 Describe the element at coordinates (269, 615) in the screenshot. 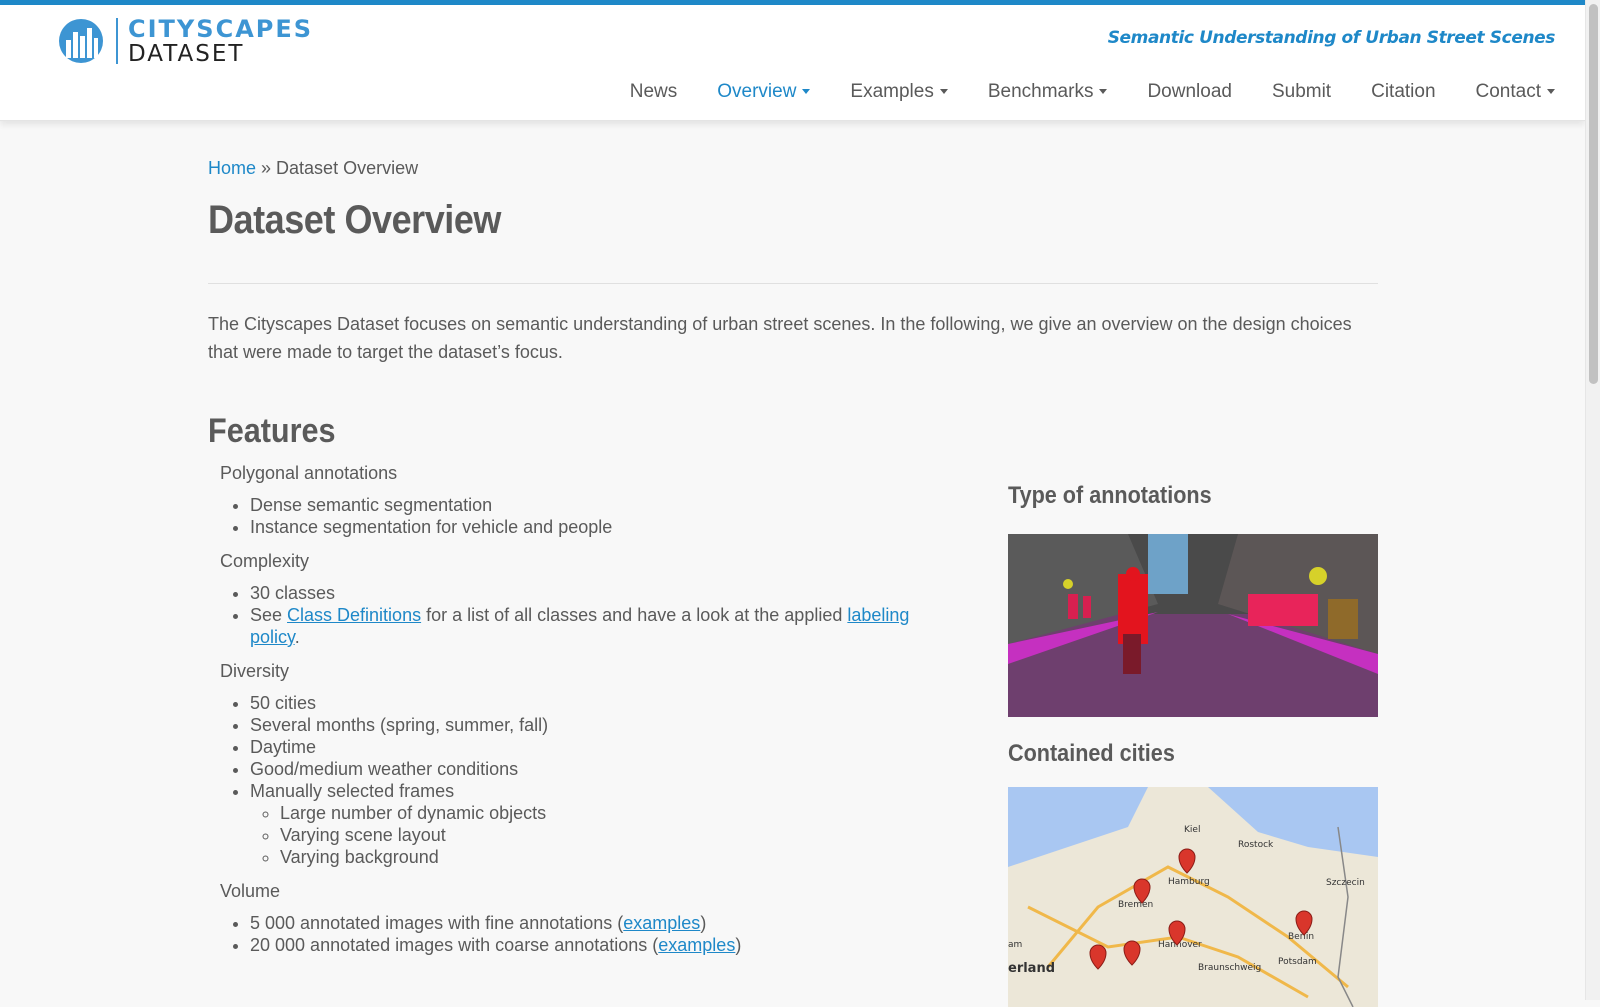

I see `see-text: See` at that location.